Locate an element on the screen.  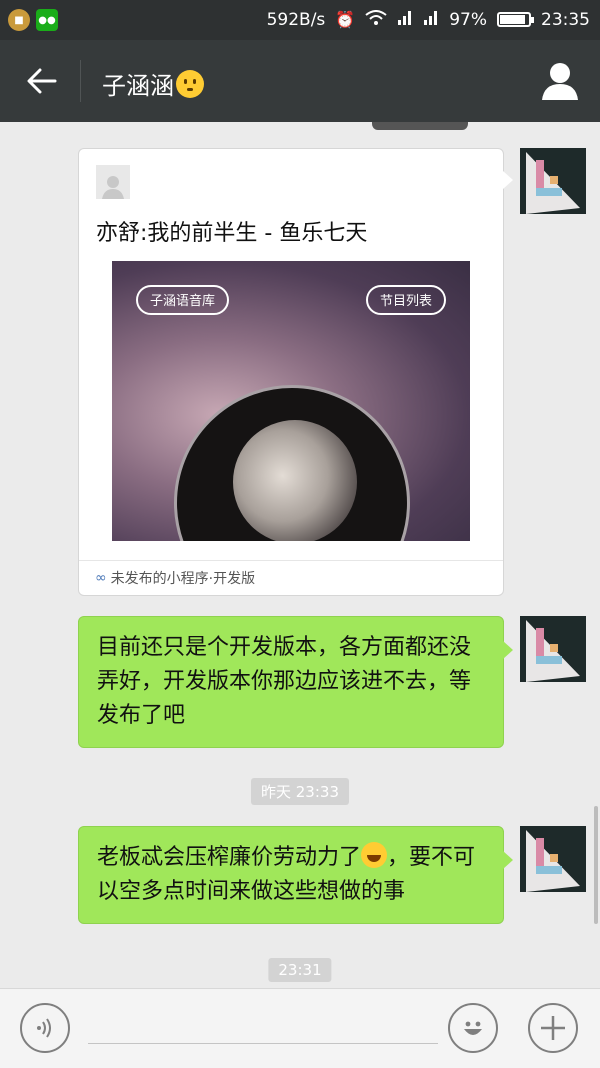
scrollbar is located at coordinates (596, 865).